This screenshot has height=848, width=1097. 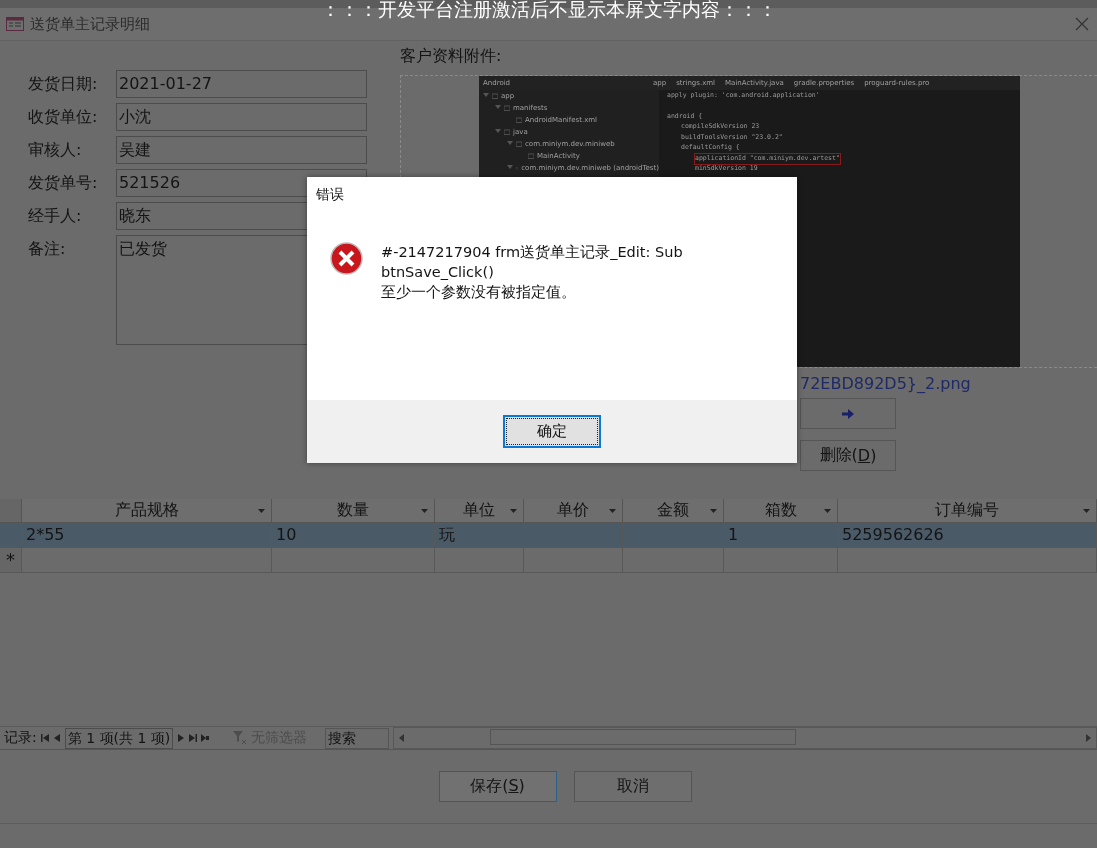 What do you see at coordinates (193, 738) in the screenshot?
I see `last-record-icon` at bounding box center [193, 738].